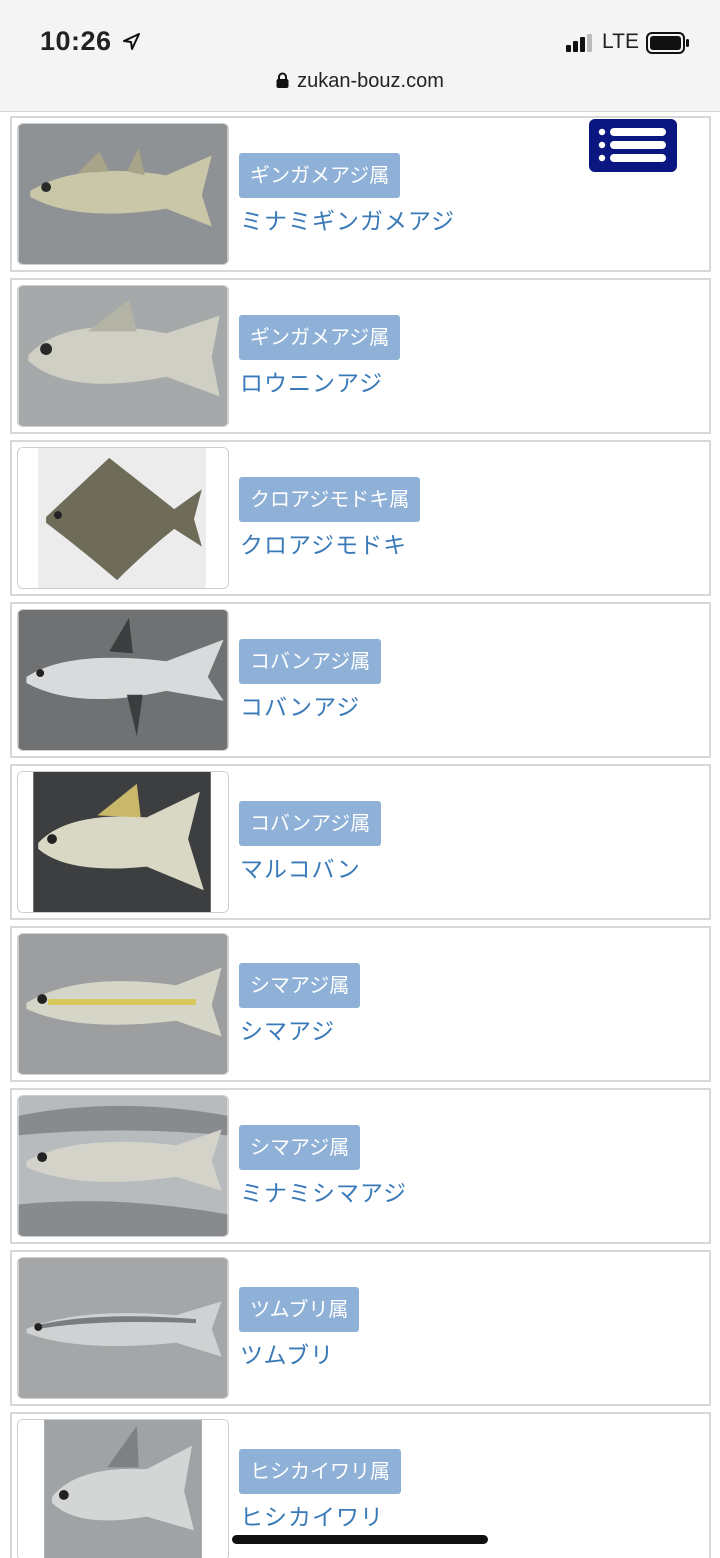 This screenshot has width=720, height=1558. Describe the element at coordinates (287, 1029) in the screenshot. I see `species-name-link: シマアジ` at that location.